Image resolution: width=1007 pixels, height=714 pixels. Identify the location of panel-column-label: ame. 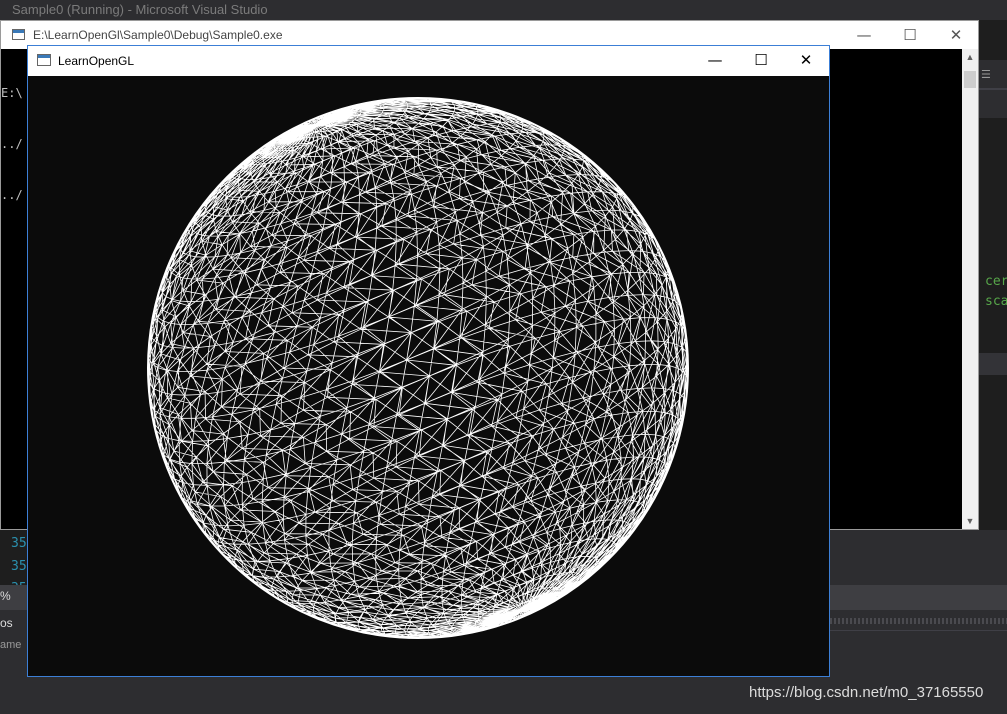
(11, 645).